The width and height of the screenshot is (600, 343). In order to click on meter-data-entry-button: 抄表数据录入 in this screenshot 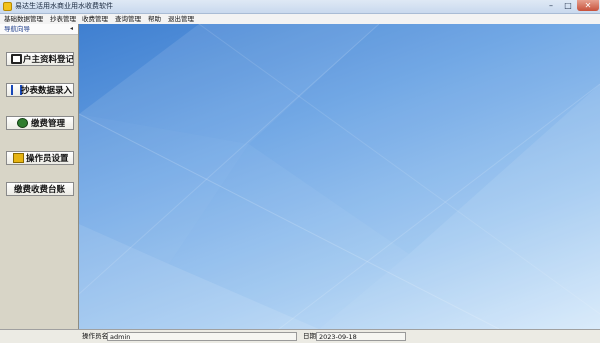, I will do `click(40, 90)`.